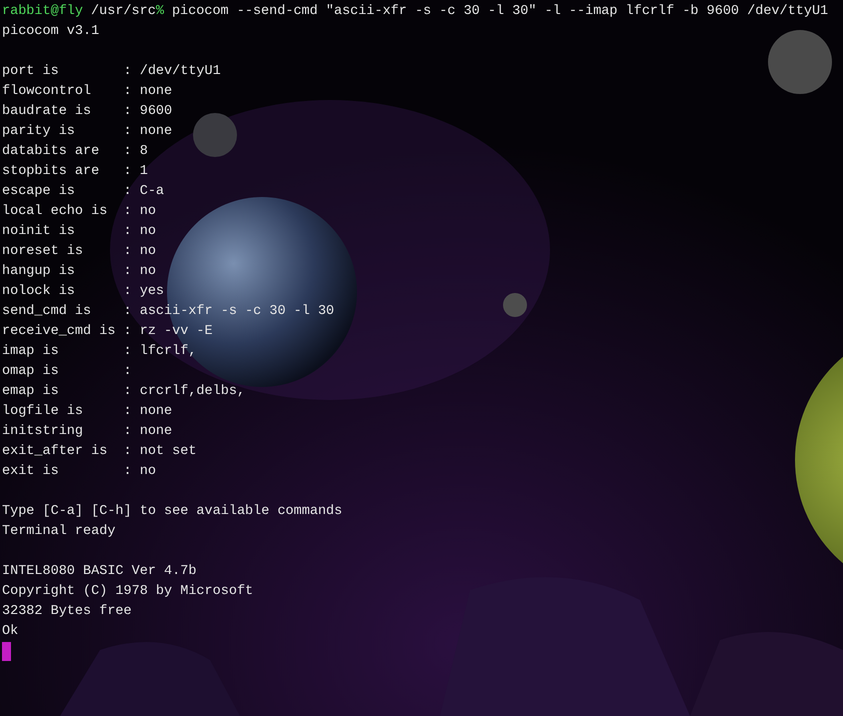 This screenshot has width=843, height=716. I want to click on output-line: imap is : lfcrlf,, so click(99, 352).